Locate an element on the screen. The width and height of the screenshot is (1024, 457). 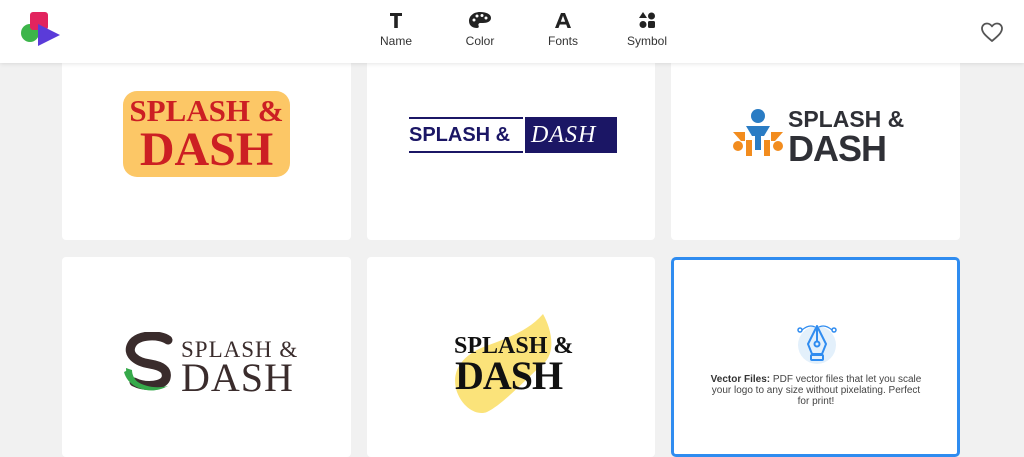
nav-fonts: Fonts is located at coordinates (563, 32).